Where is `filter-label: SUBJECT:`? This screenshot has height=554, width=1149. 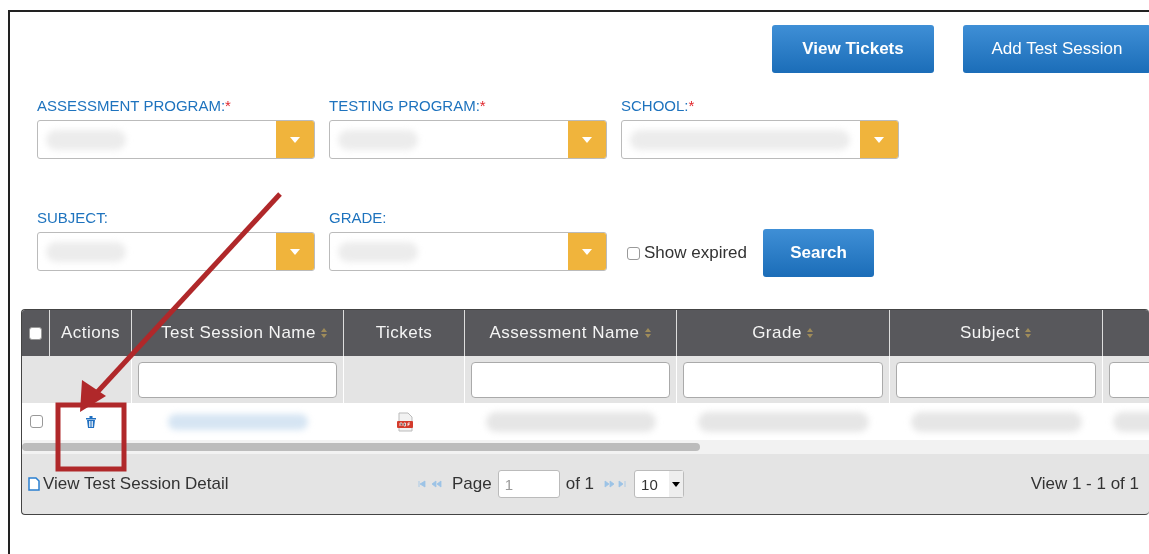 filter-label: SUBJECT: is located at coordinates (72, 217).